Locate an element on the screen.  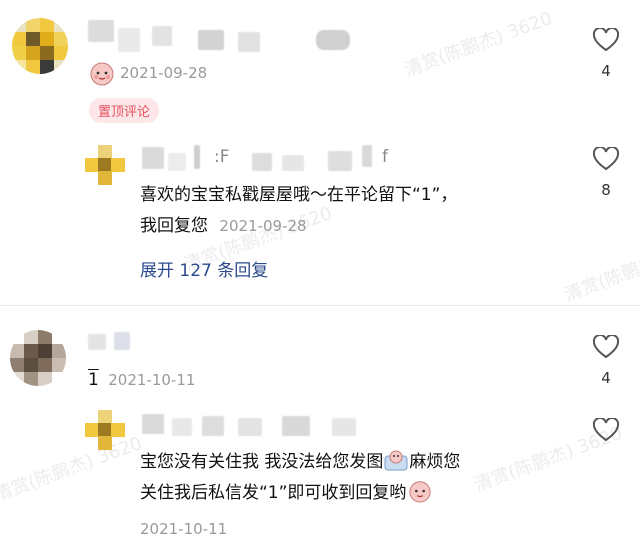
reply-text-line-1: 宝您没有关住我 我没法给您发图 麻烦您 is located at coordinates (300, 462).